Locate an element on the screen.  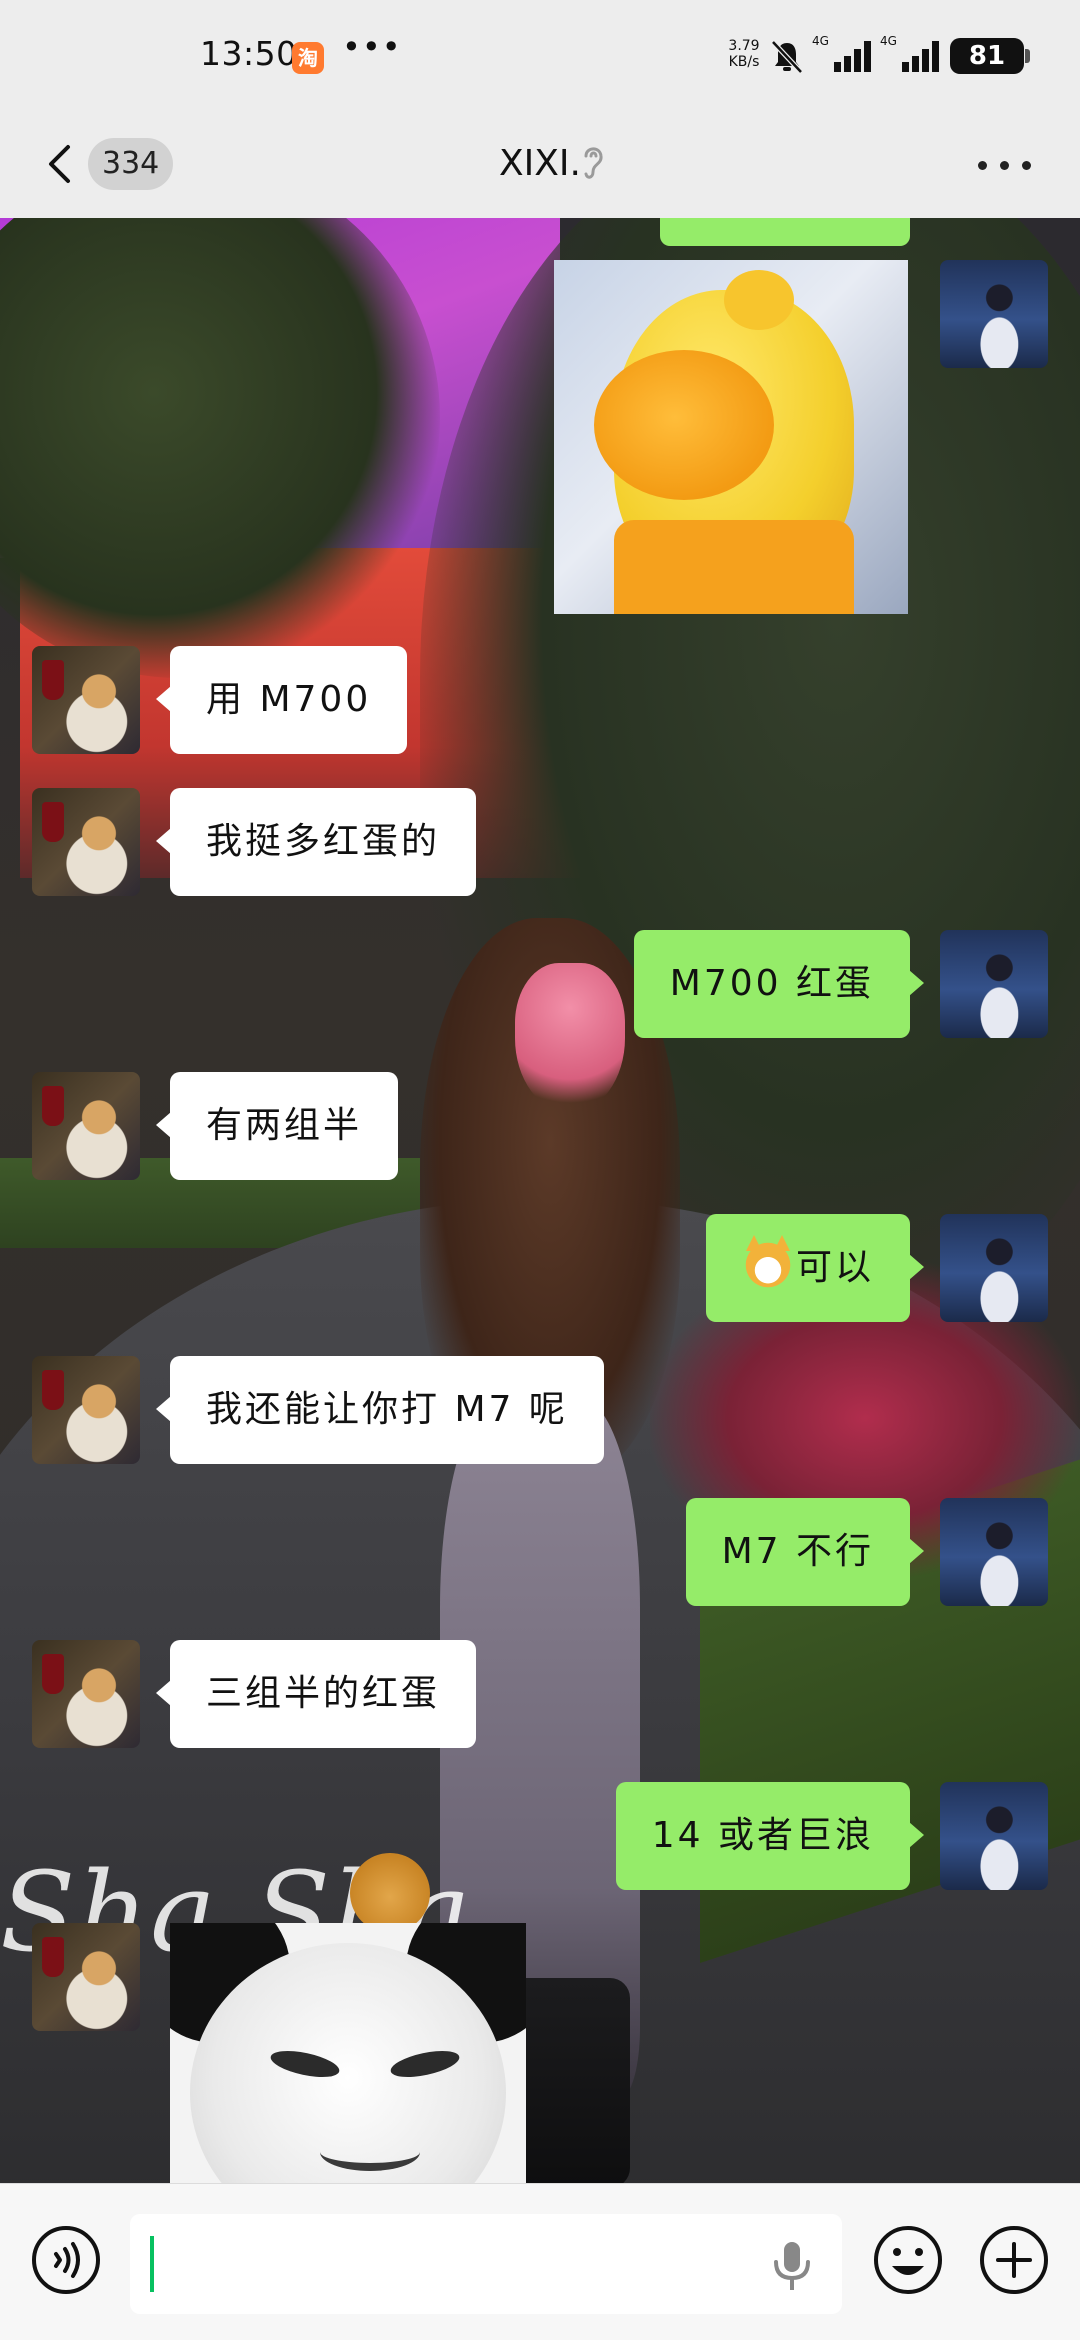
emoji-icon is located at coordinates (908, 2260).